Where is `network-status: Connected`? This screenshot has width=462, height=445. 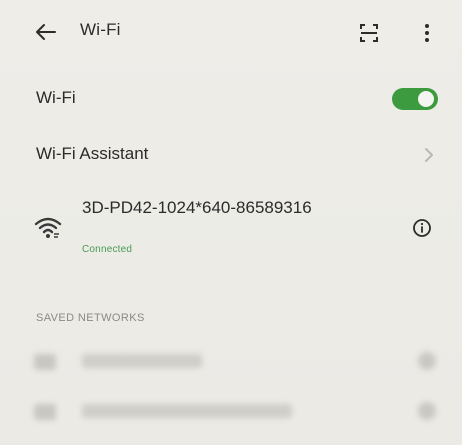 network-status: Connected is located at coordinates (107, 249).